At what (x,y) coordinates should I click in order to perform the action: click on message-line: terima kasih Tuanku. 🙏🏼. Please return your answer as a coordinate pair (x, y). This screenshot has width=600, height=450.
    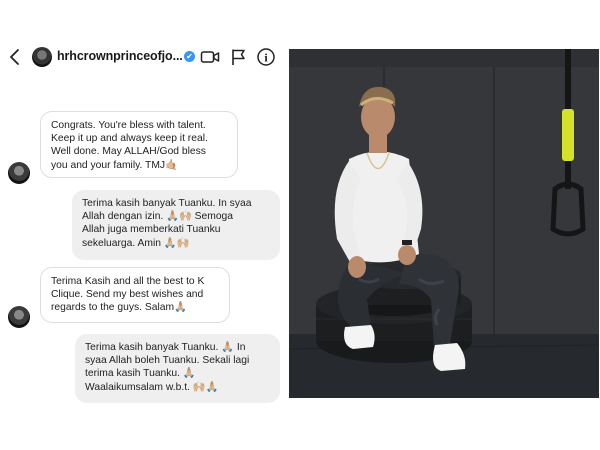
    Looking at the image, I should click on (140, 374).